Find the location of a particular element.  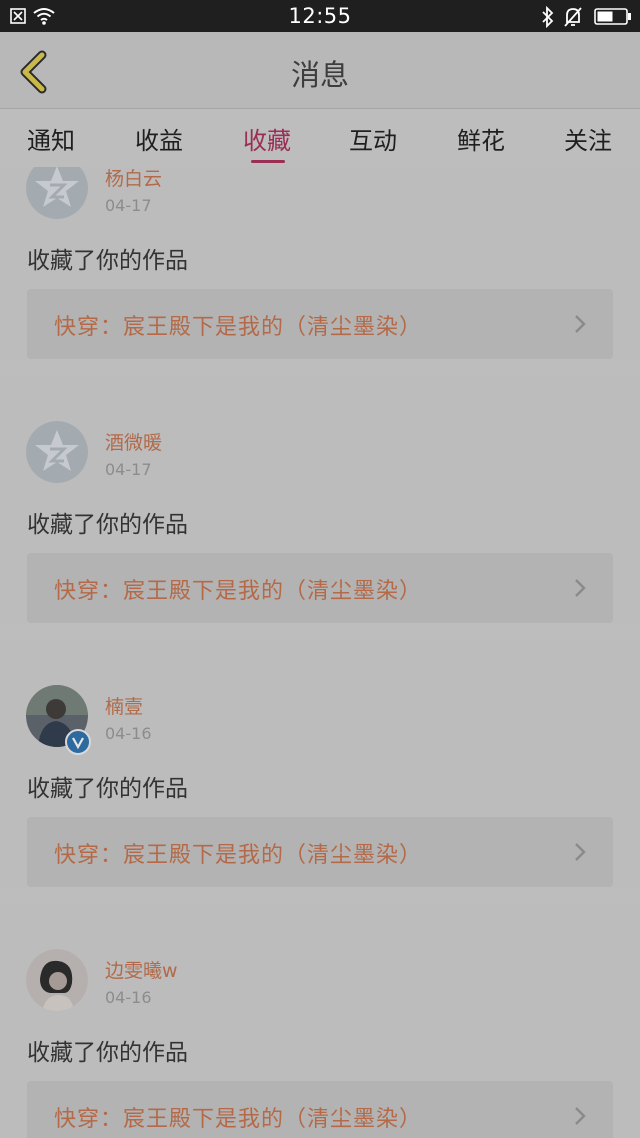

tab-follows: 关注 is located at coordinates (587, 138).